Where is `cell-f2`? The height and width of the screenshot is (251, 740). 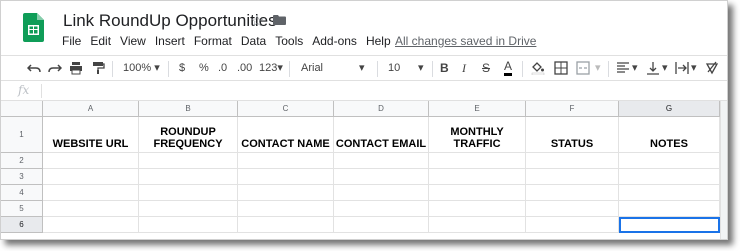 cell-f2 is located at coordinates (572, 161).